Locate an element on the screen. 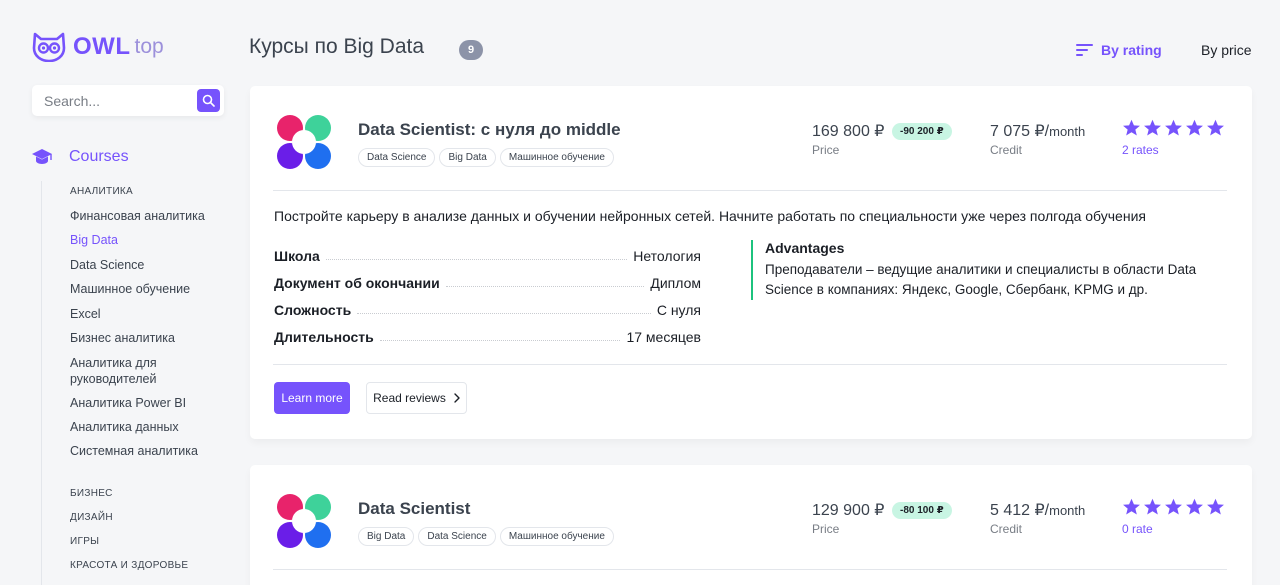 The width and height of the screenshot is (1280, 585). price-label: Price is located at coordinates (826, 150).